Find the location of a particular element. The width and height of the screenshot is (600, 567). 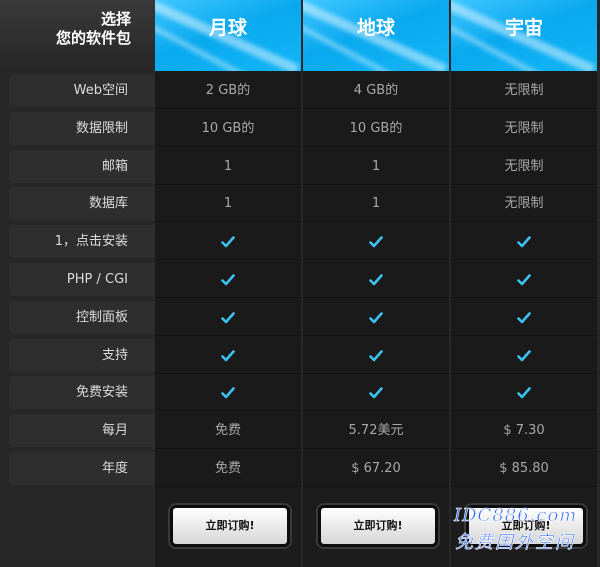

value-cell: $ 85.80 is located at coordinates (524, 469).